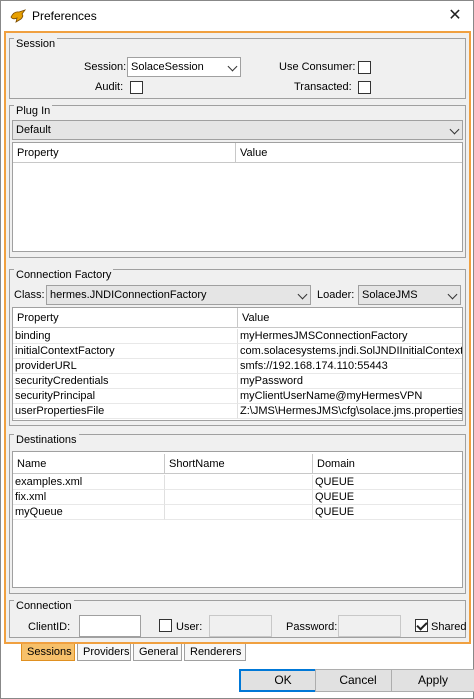 This screenshot has width=474, height=699. I want to click on plugin-select-value: Default, so click(33, 130).